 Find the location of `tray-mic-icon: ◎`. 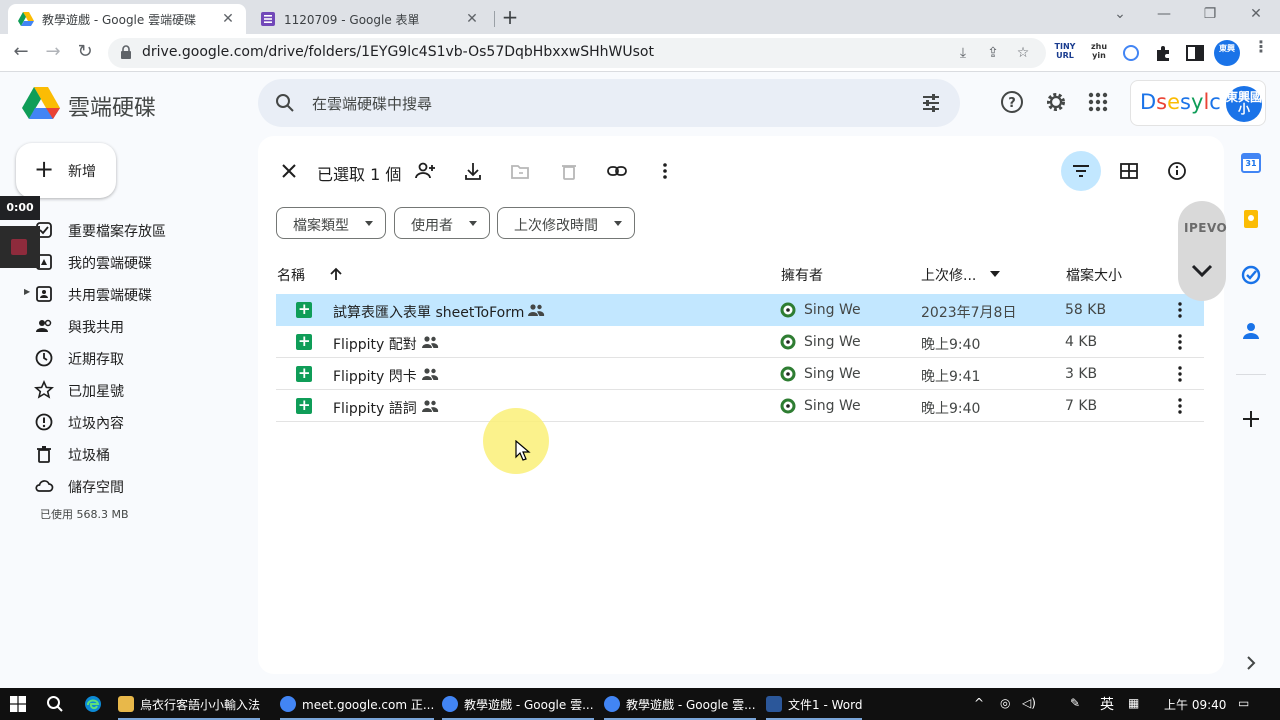

tray-mic-icon: ◎ is located at coordinates (1005, 703).